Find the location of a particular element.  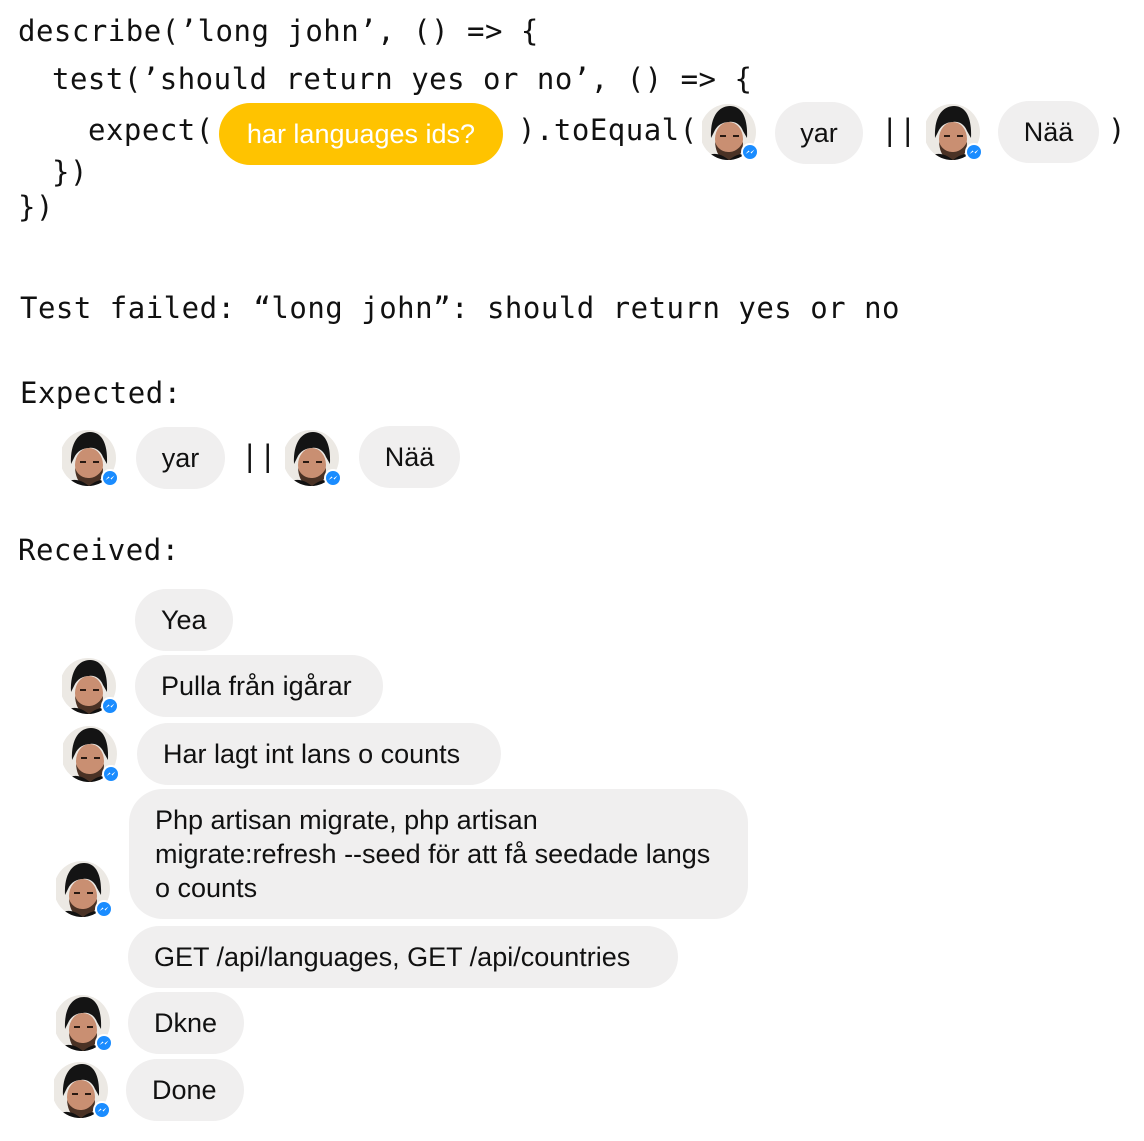

message-bubble: Pulla från igårar is located at coordinates (259, 686).